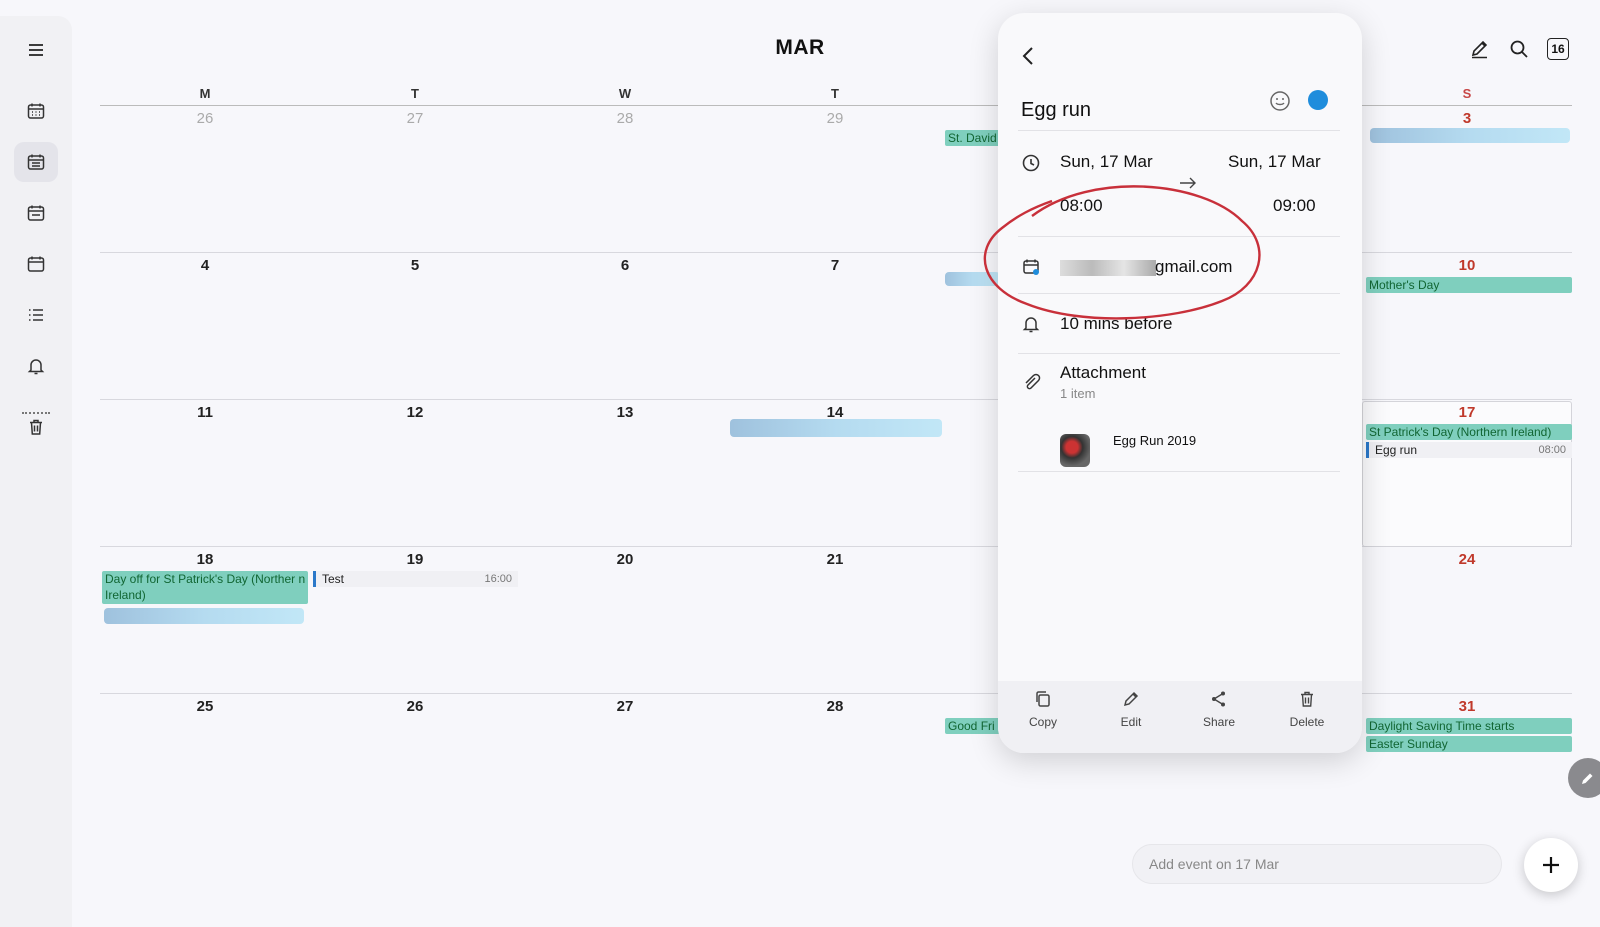 This screenshot has width=1600, height=927. What do you see at coordinates (1469, 432) in the screenshot?
I see `event-st-patricks-day: St Patrick's Day (Northern Ireland)` at bounding box center [1469, 432].